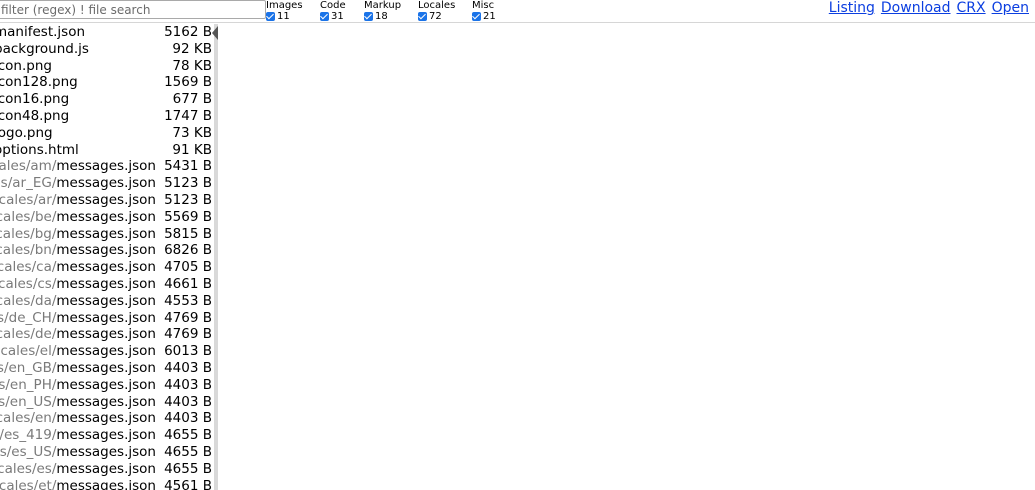  I want to click on checkbox-images, so click(270, 16).